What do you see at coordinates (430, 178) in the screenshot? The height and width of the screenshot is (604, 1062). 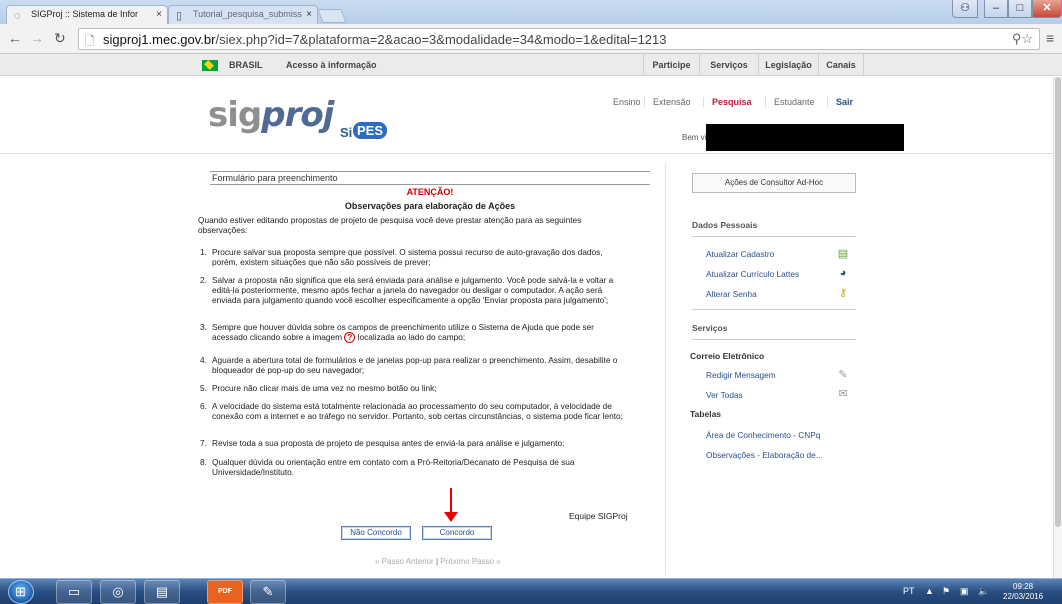 I see `section-title: Formulário para preenchimento` at bounding box center [430, 178].